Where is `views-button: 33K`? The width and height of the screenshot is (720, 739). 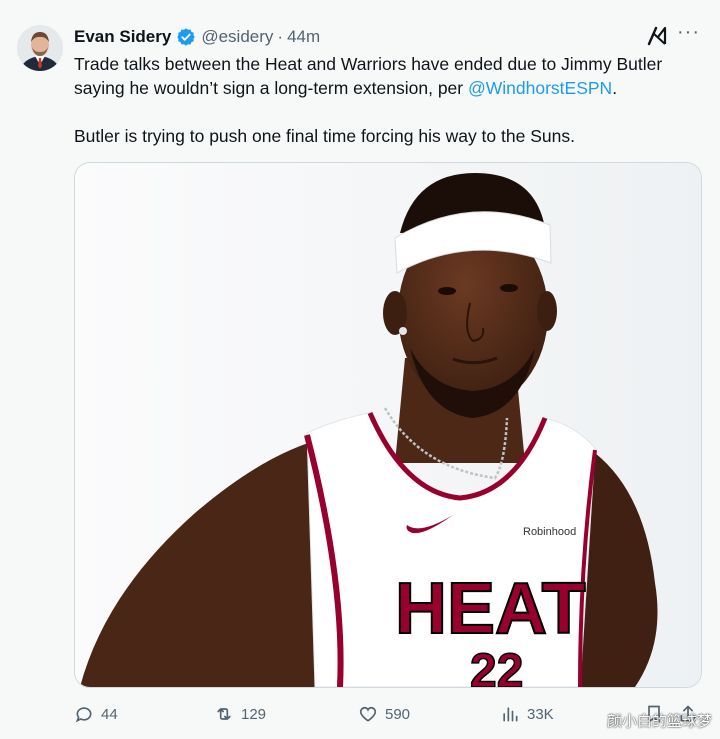 views-button: 33K is located at coordinates (527, 714).